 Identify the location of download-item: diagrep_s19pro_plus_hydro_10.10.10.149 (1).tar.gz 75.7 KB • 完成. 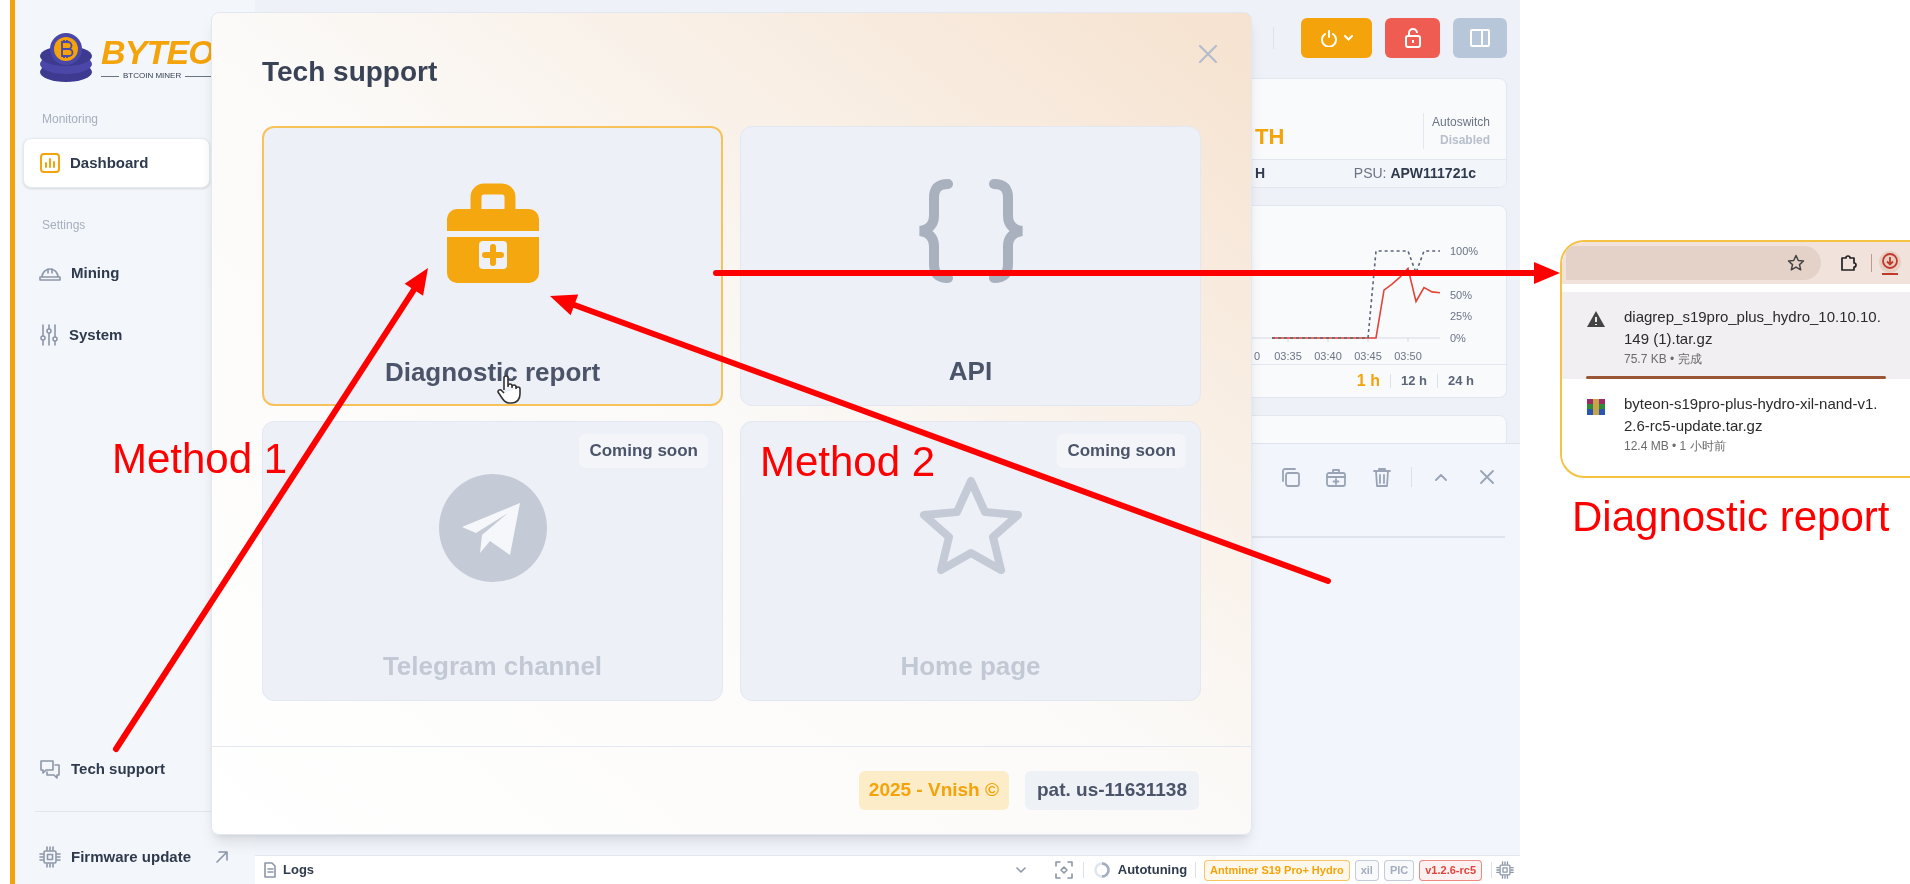
(1736, 335).